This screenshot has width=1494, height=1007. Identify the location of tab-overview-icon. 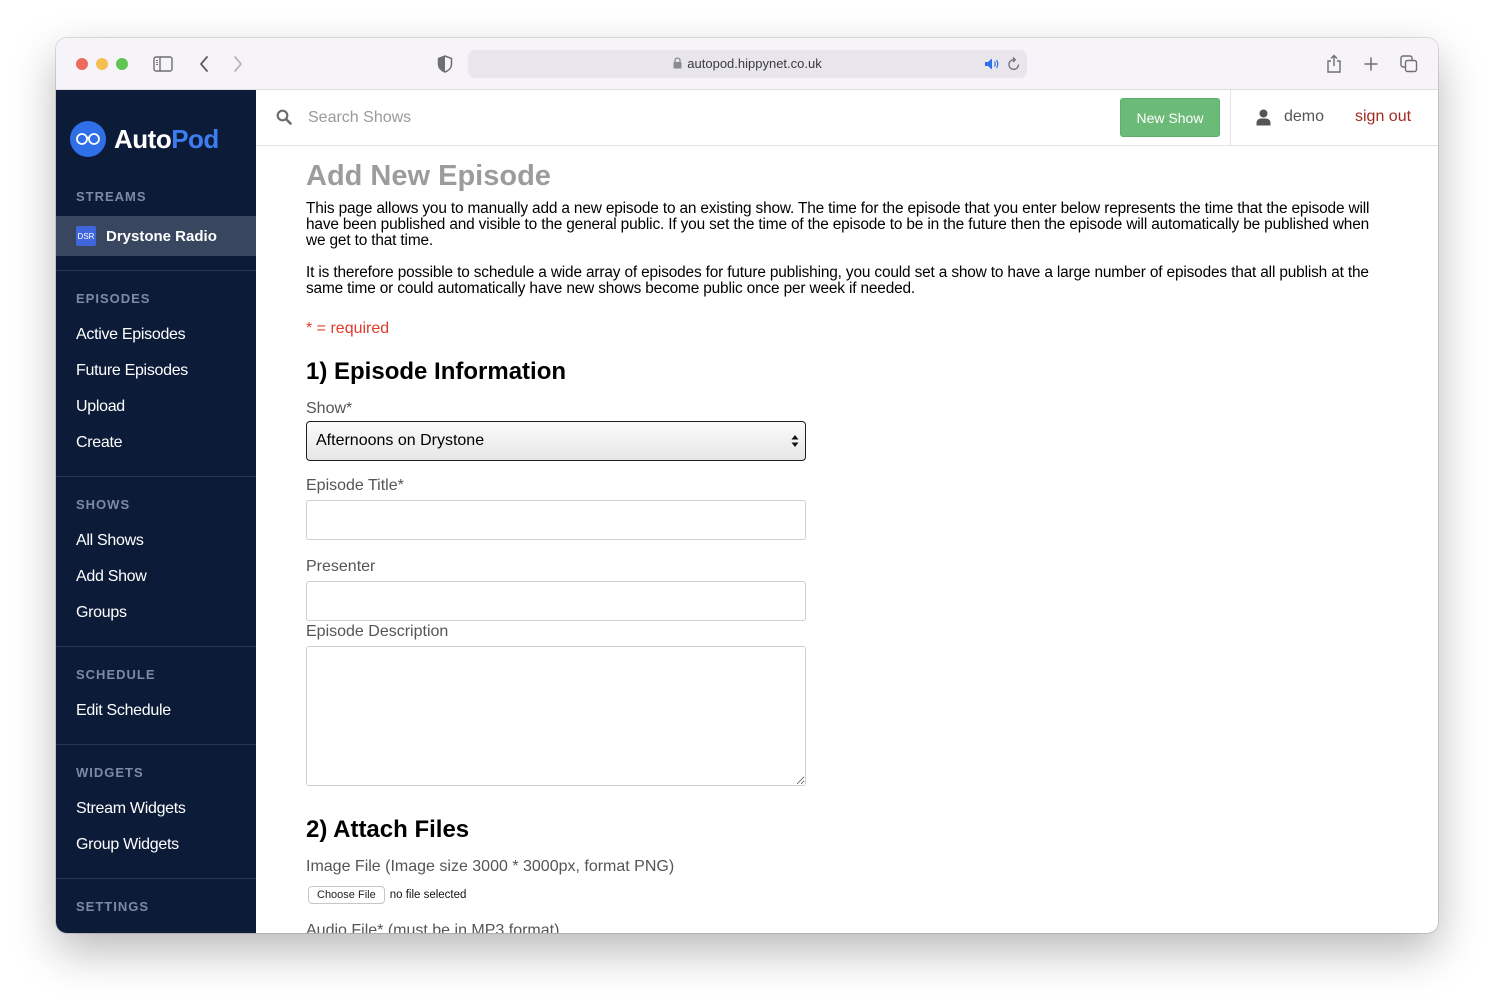
(1409, 64).